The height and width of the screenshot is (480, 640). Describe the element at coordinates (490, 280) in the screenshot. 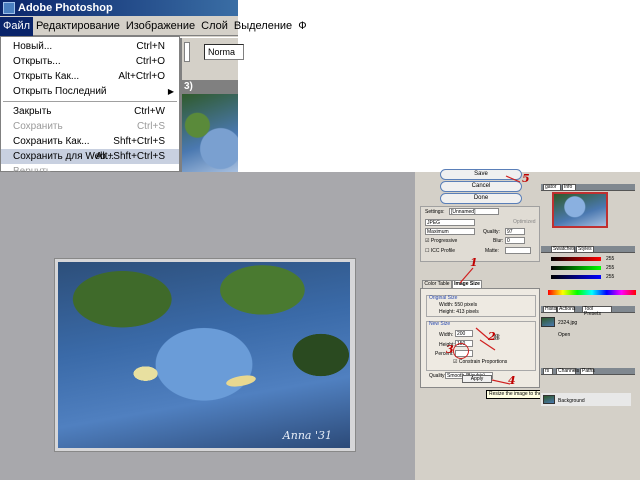

I see `annotation-arrows` at that location.